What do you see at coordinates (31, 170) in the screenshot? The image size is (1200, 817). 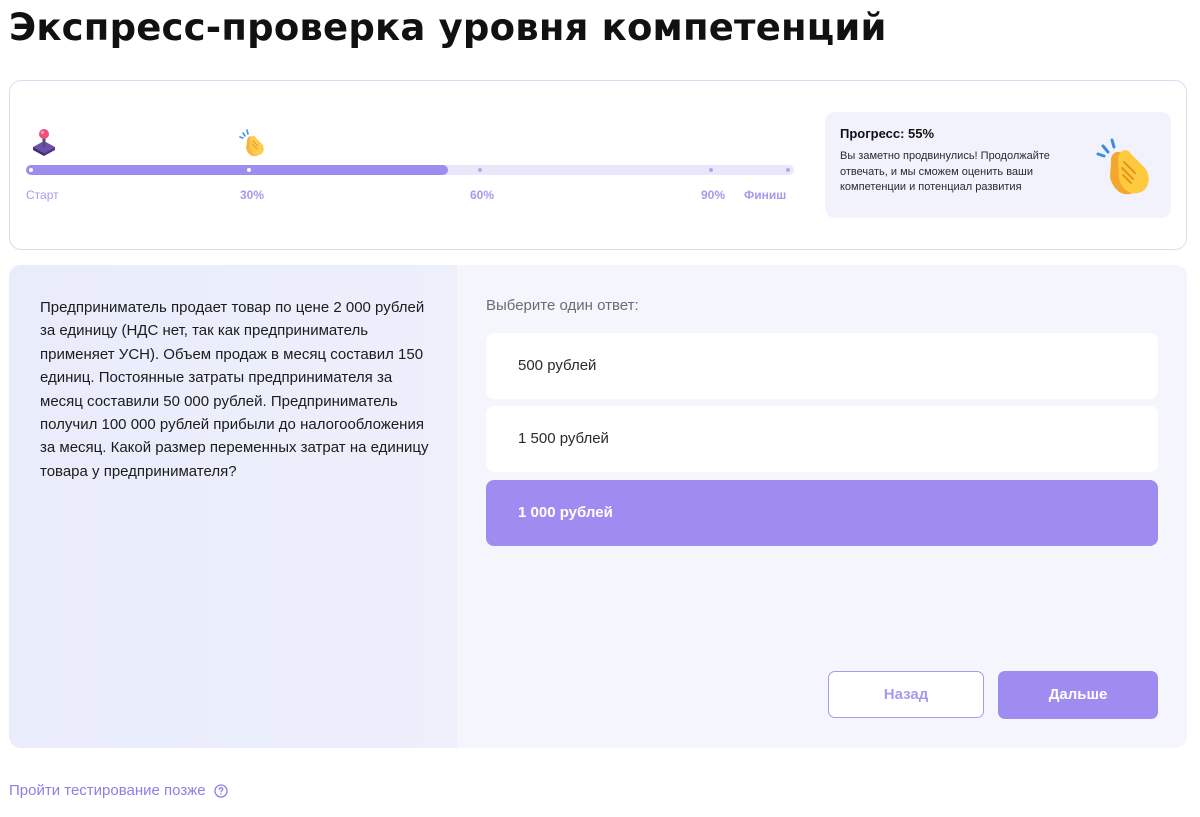 I see `milestone-dot-start` at bounding box center [31, 170].